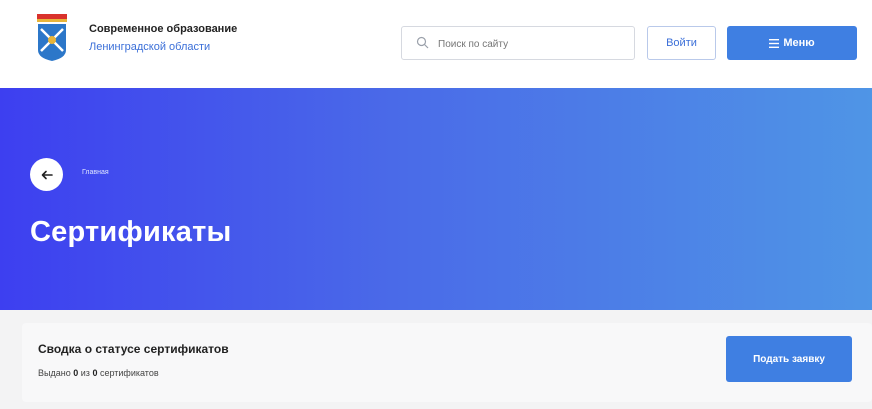 This screenshot has height=409, width=872. I want to click on summary-status: Выдано 0 из 0 сертификатов, so click(98, 373).